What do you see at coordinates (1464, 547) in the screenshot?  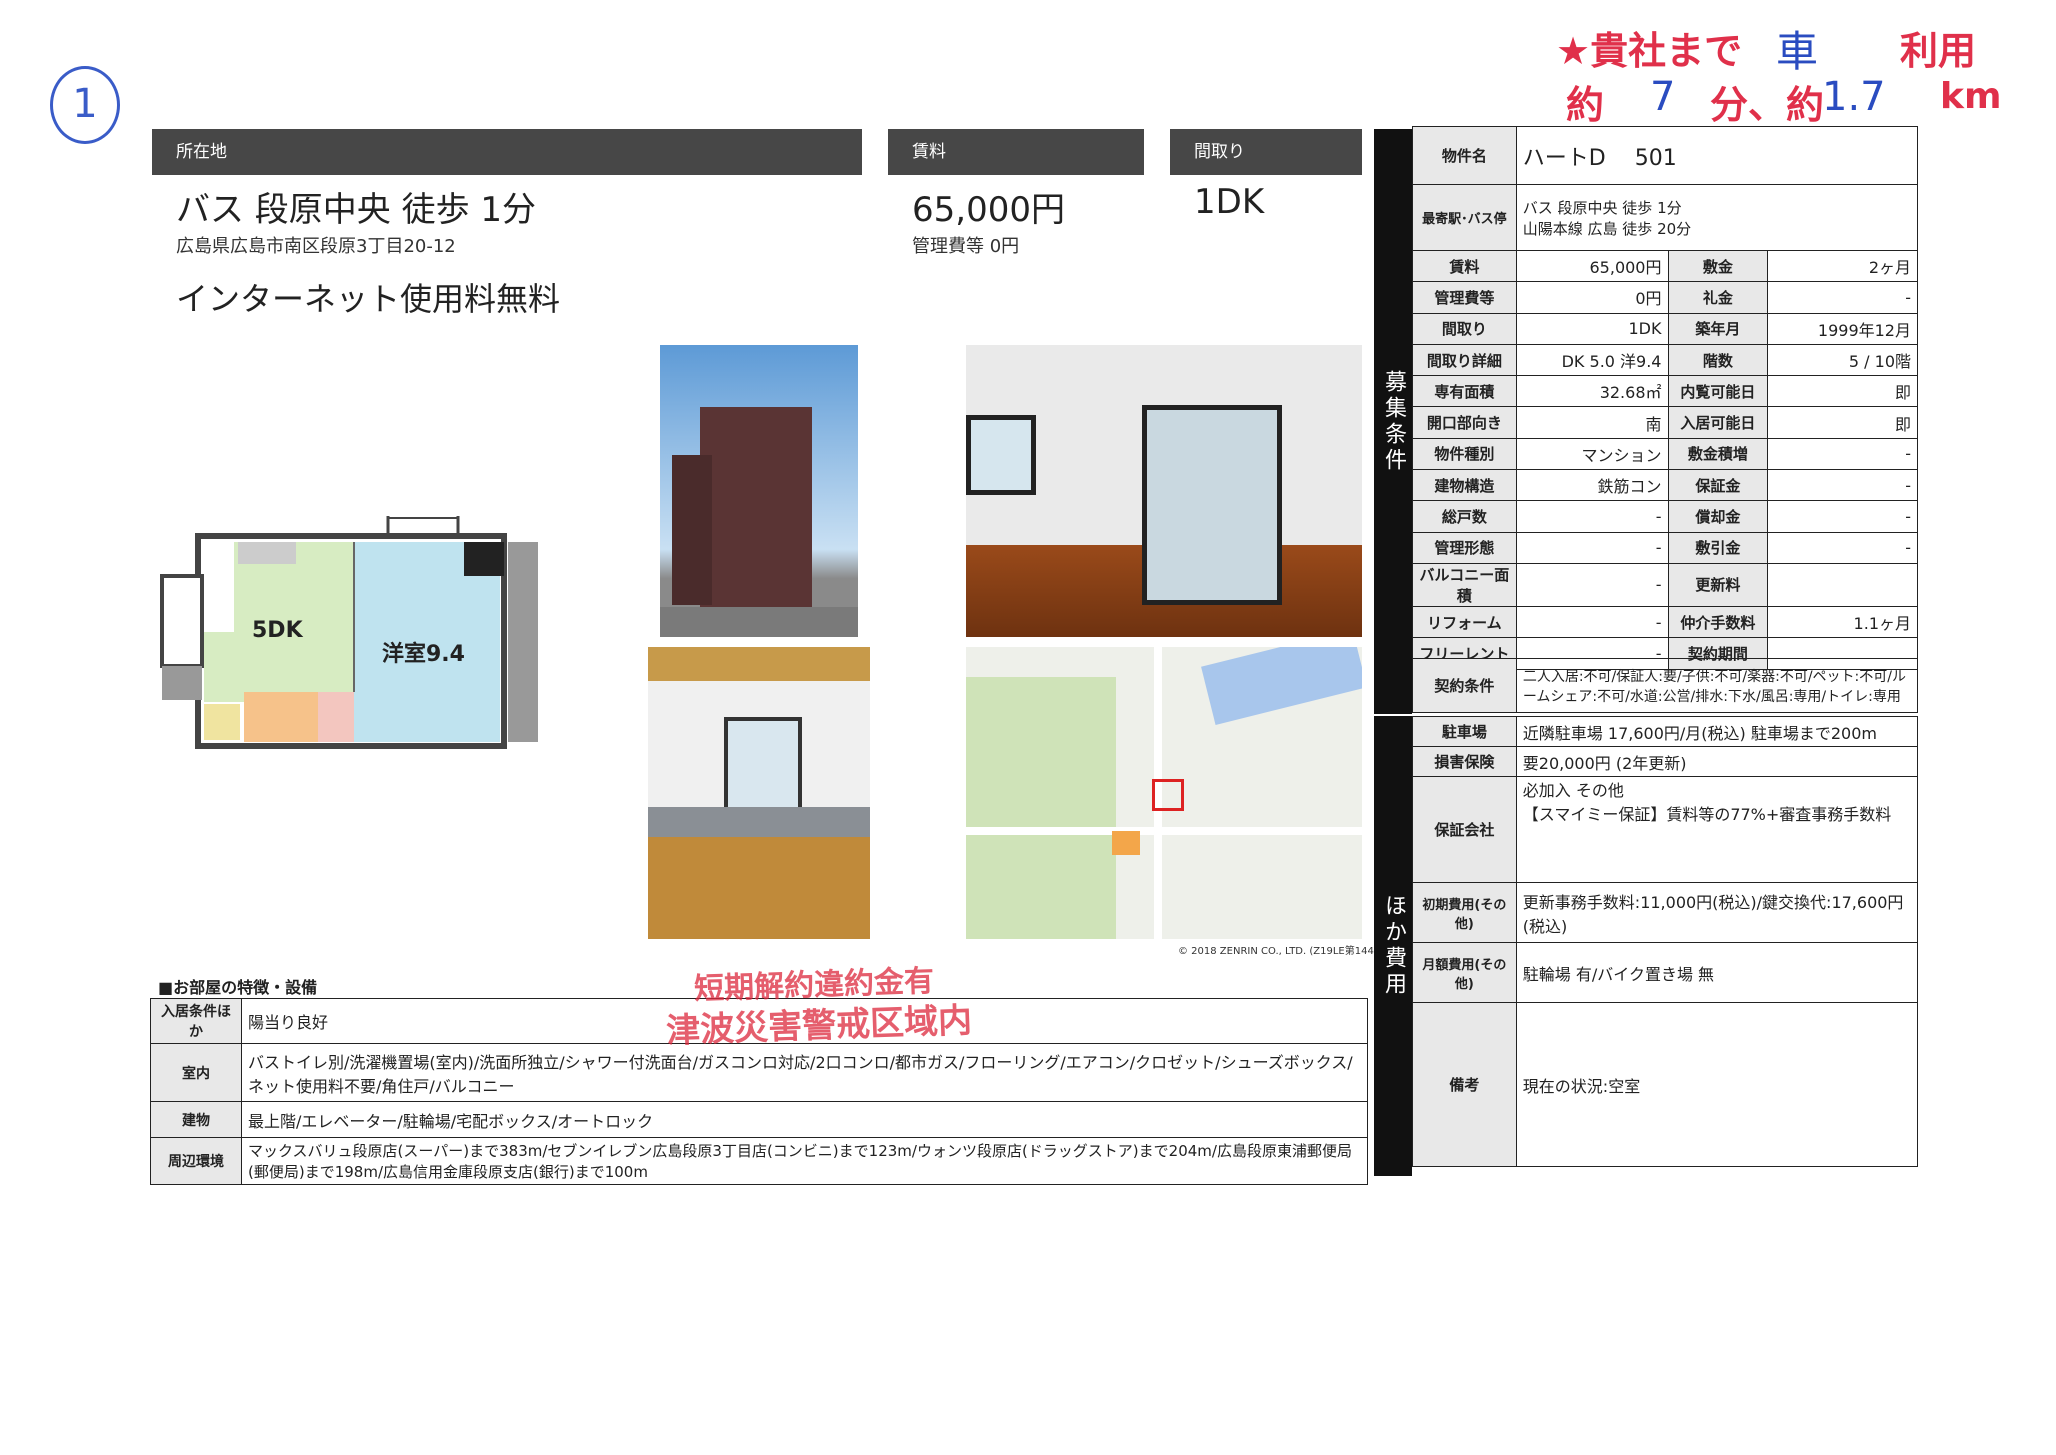 I see `pair-label-left: 管理形態` at bounding box center [1464, 547].